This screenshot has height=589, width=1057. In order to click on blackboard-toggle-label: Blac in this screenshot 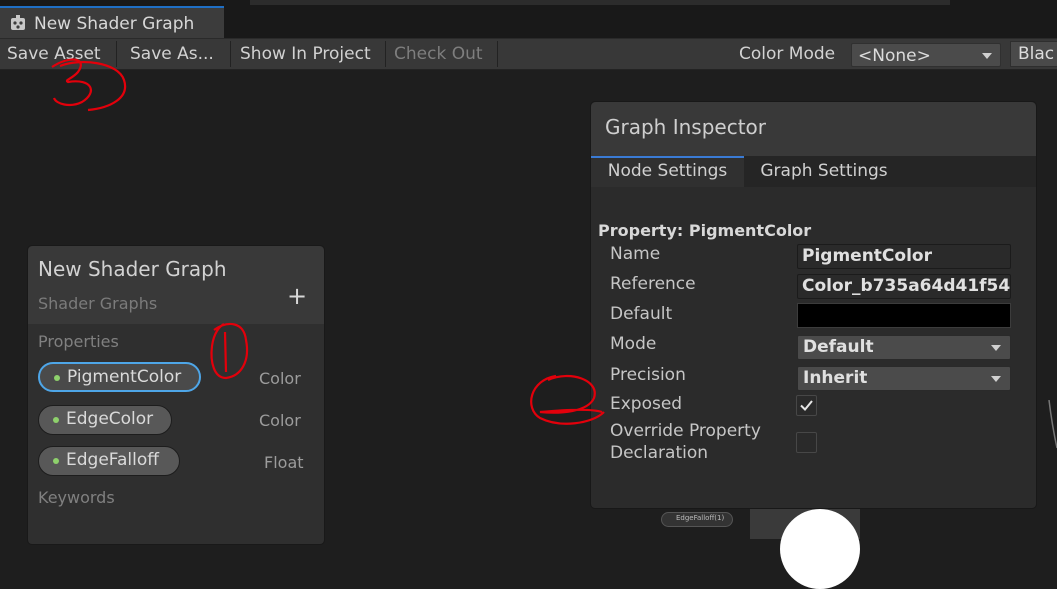, I will do `click(1036, 54)`.